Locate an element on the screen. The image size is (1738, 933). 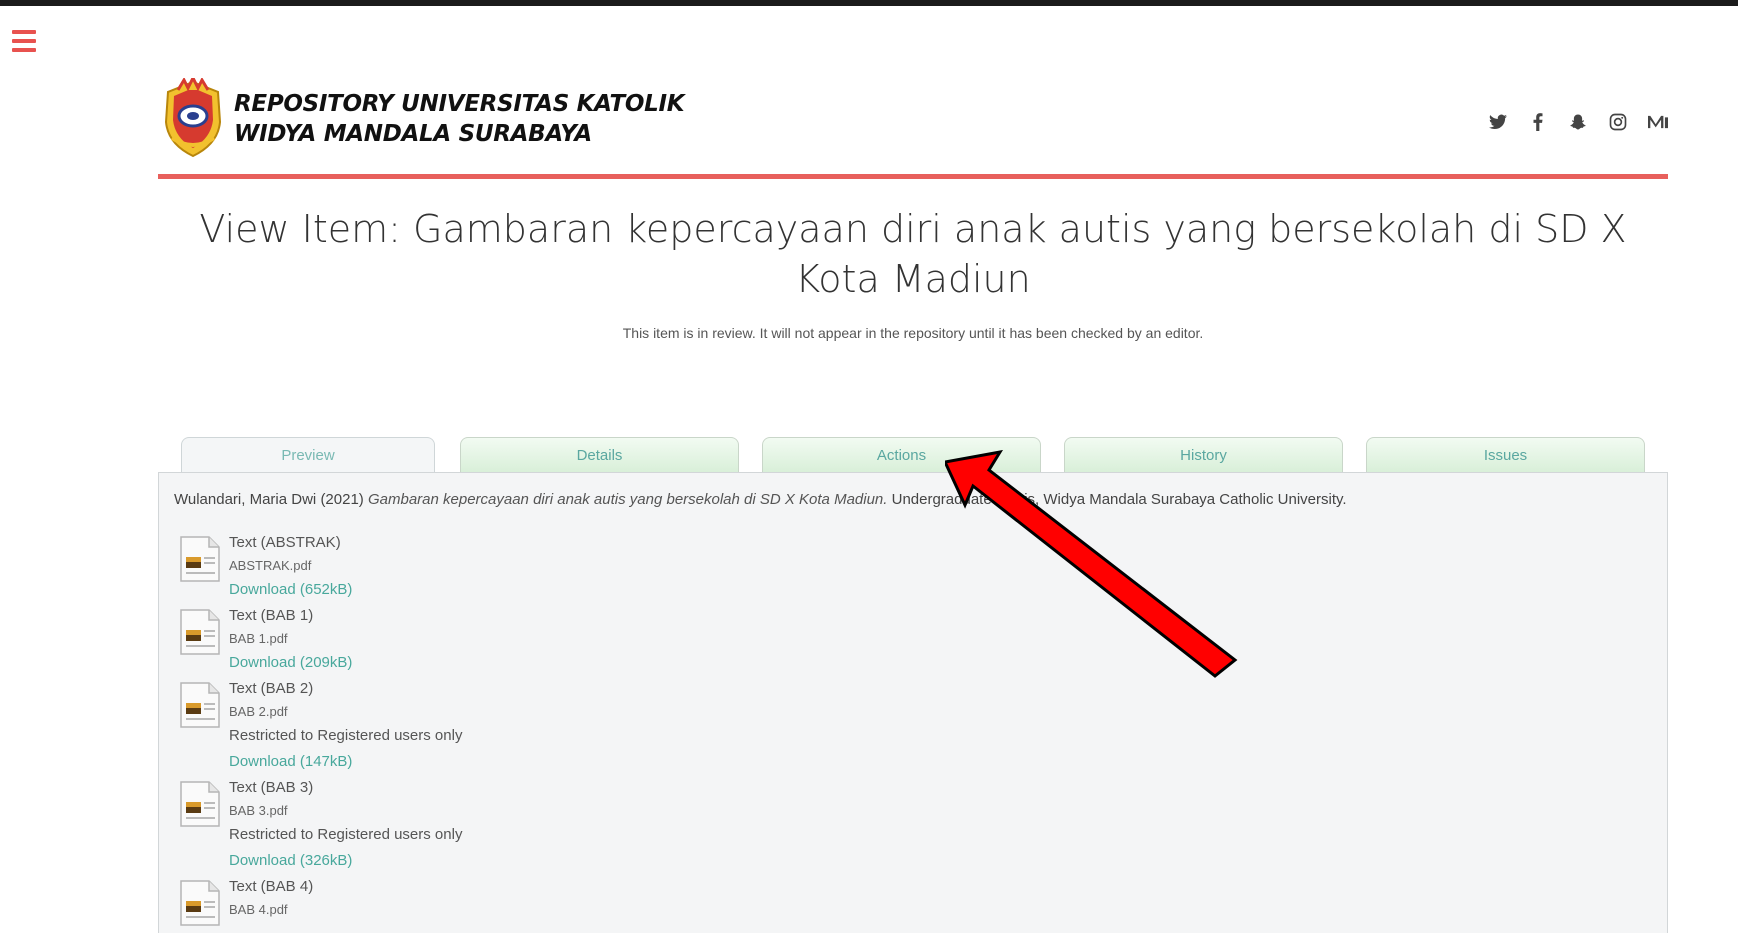
item-tabs: Preview Details Actions History Issues is located at coordinates (913, 456).